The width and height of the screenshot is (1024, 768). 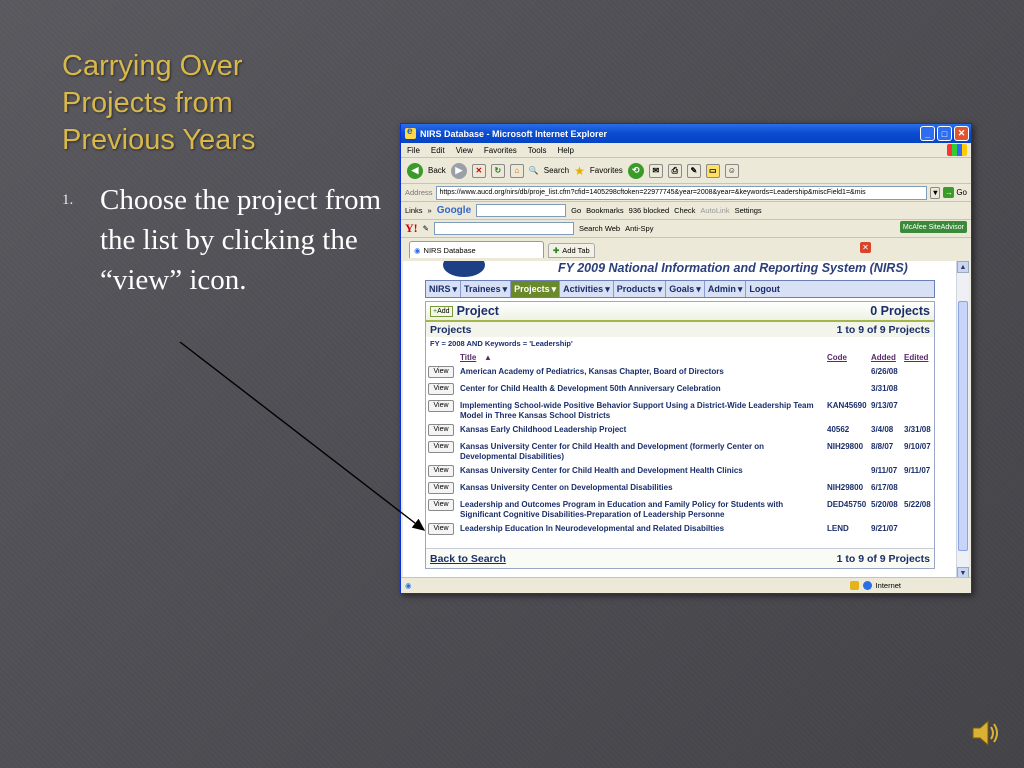 I want to click on bookmarks-button: Bookmarks, so click(x=605, y=210).